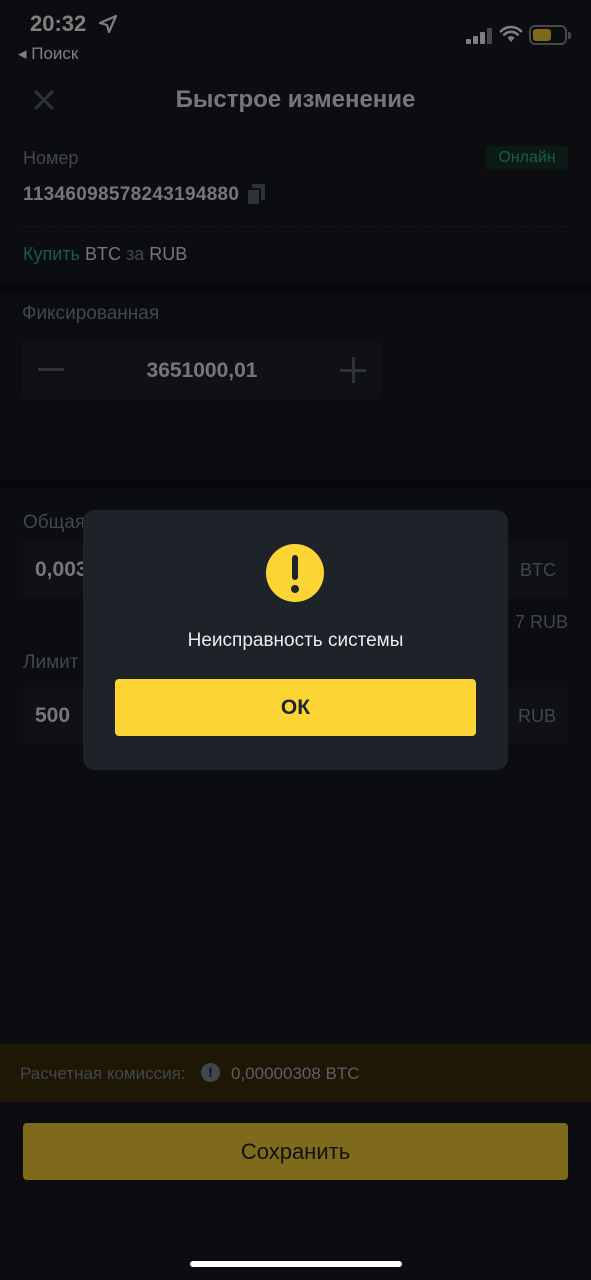 This screenshot has height=1280, width=591. I want to click on error-dialog: Неисправность системы ОК, so click(295, 640).